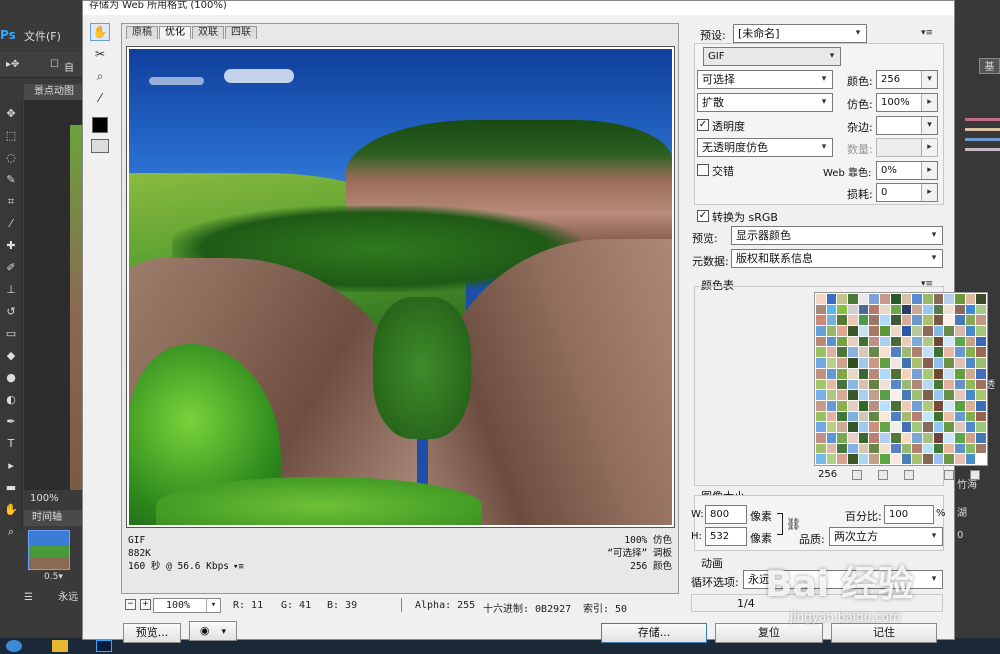  Describe the element at coordinates (11, 422) in the screenshot. I see `pen-icon: ✒` at that location.